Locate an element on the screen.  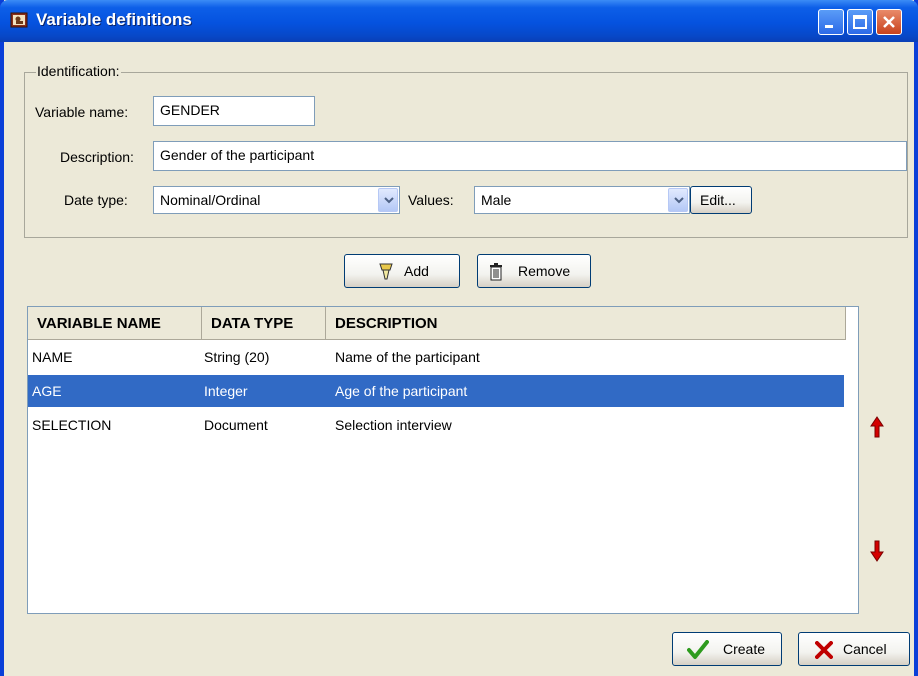
app-icon is located at coordinates (19, 20).